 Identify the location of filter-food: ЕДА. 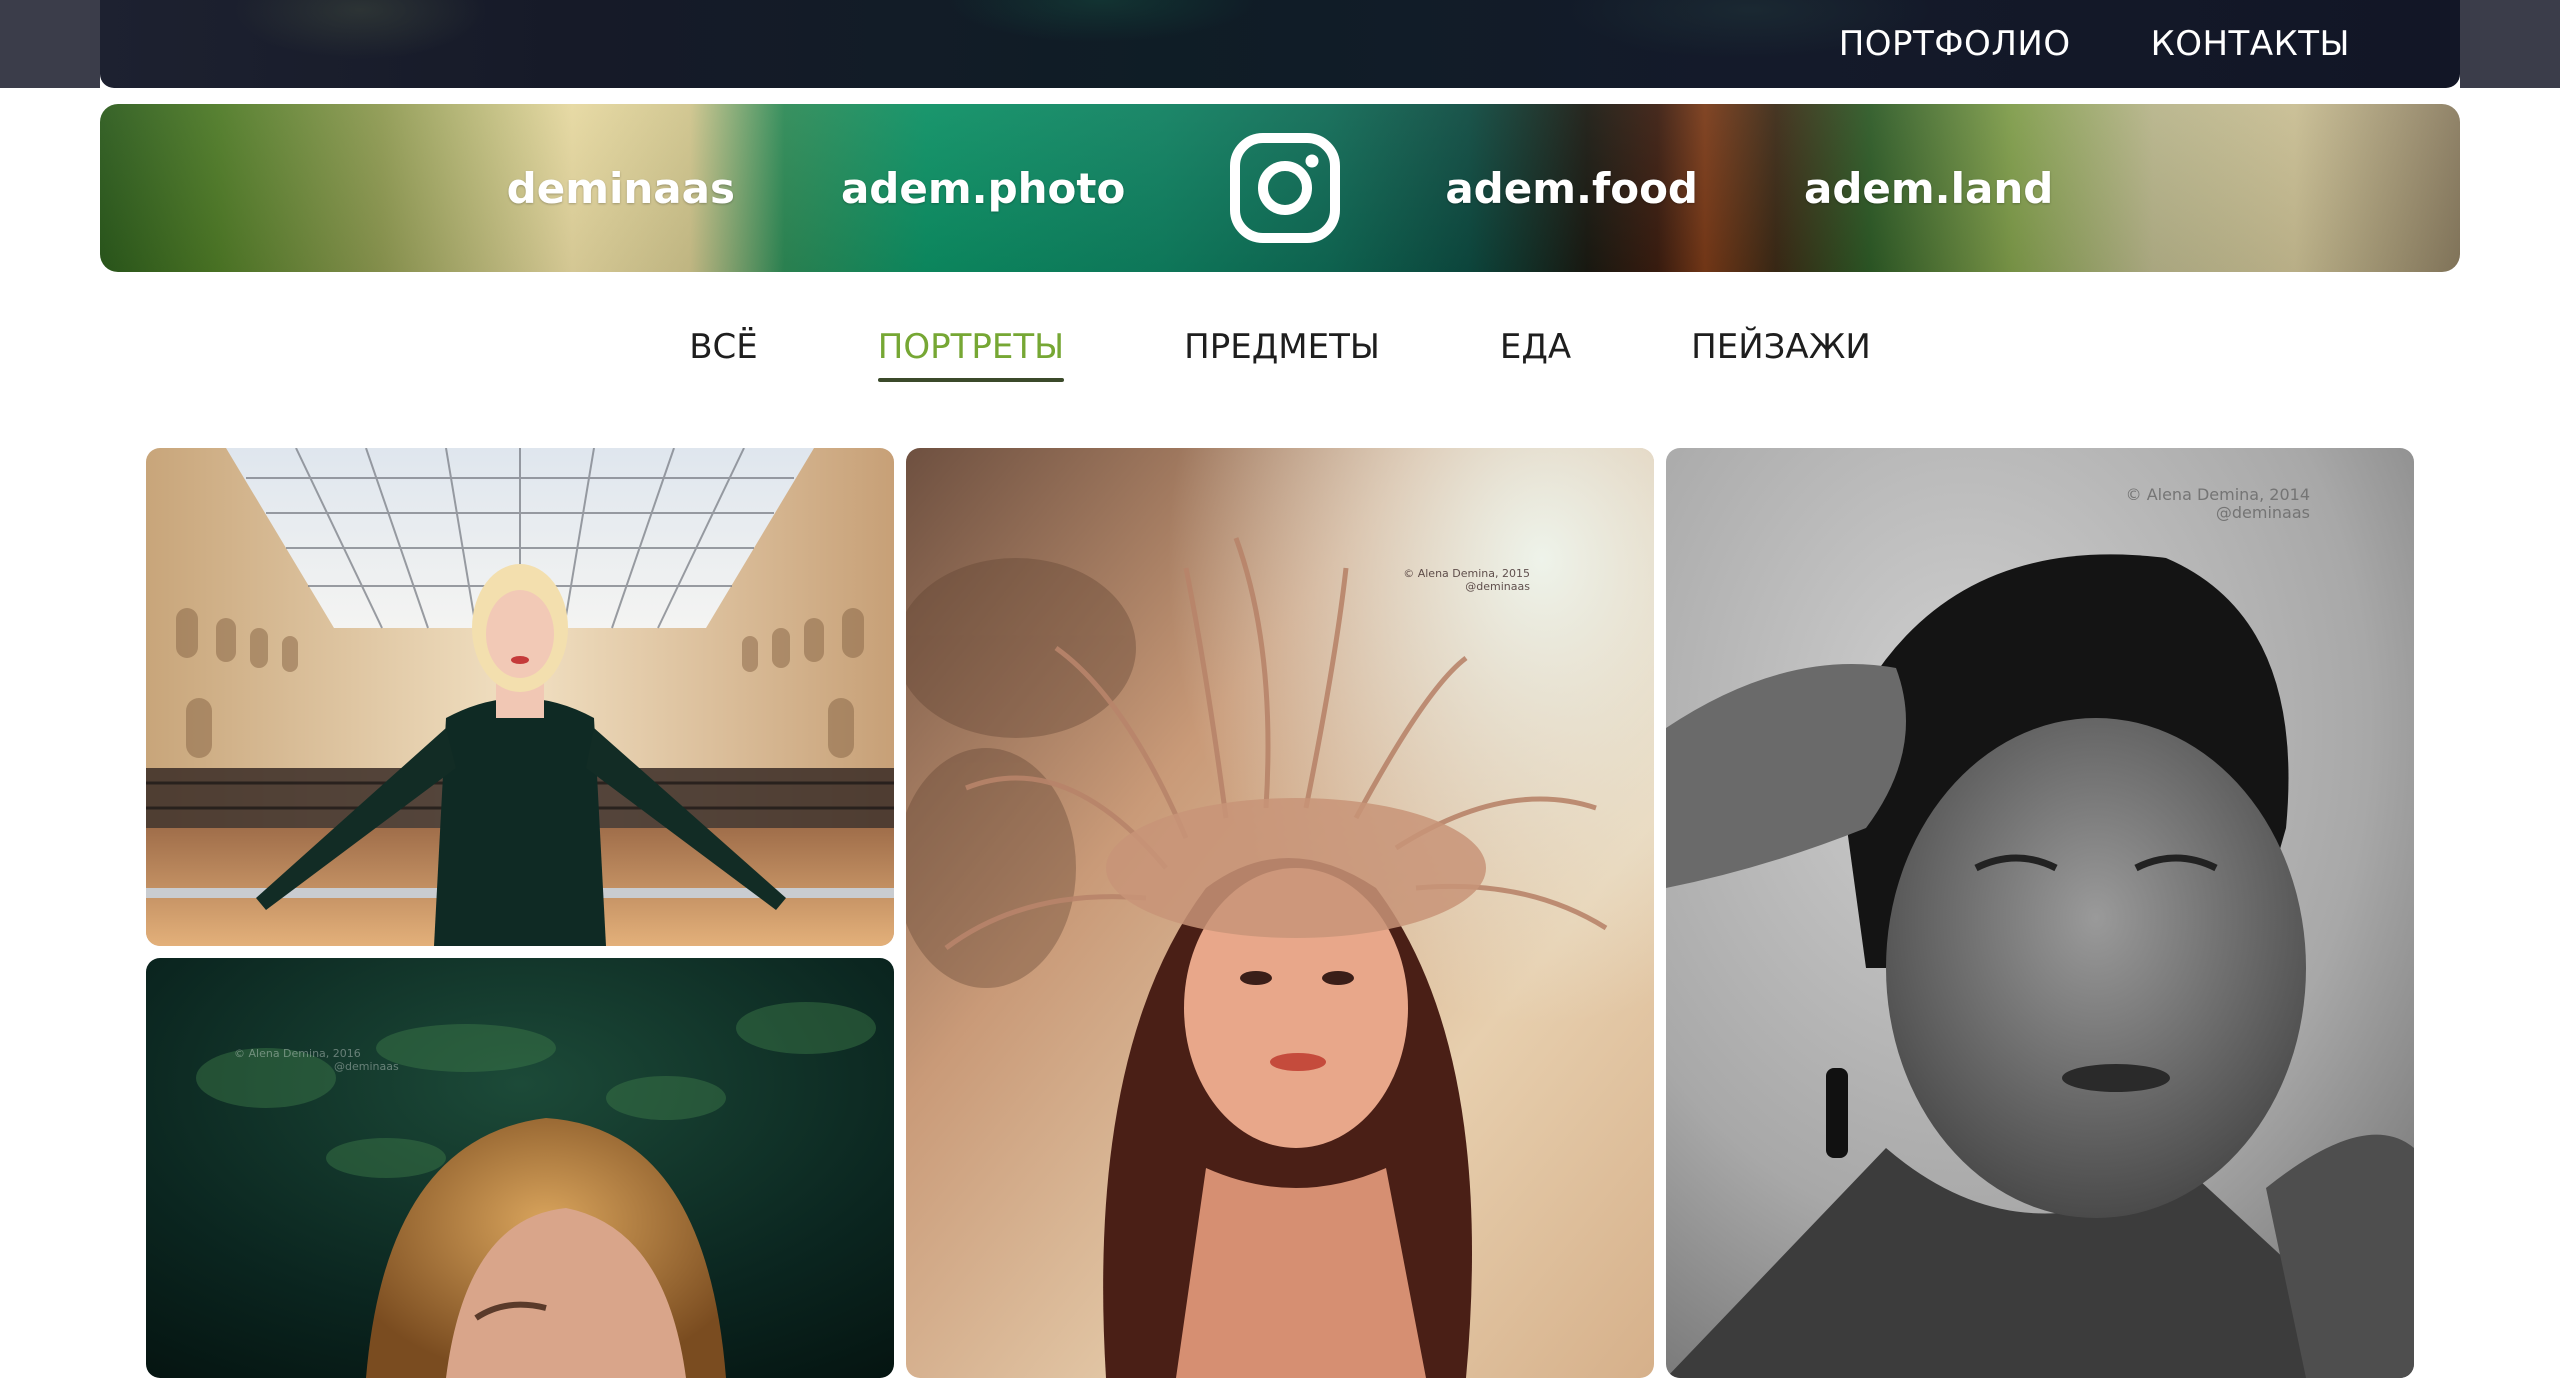
(1535, 351).